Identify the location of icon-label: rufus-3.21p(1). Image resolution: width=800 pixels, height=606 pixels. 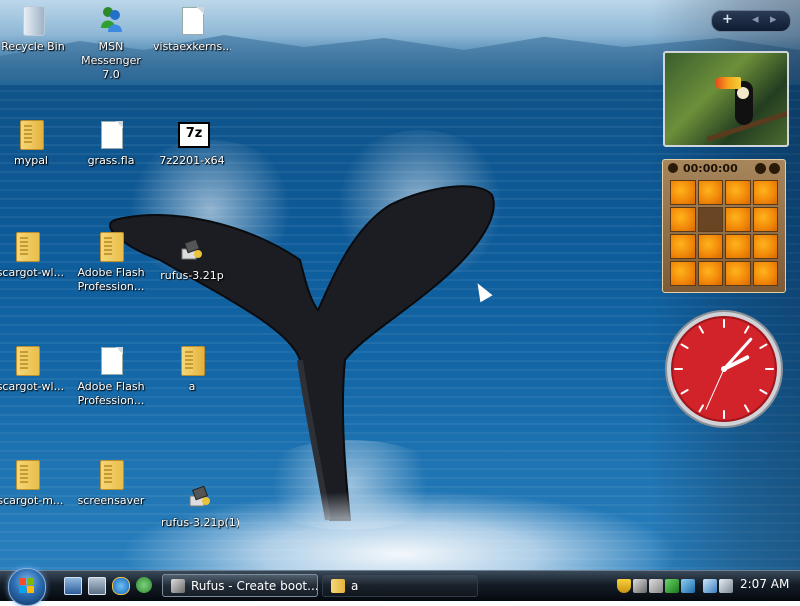
(200, 522).